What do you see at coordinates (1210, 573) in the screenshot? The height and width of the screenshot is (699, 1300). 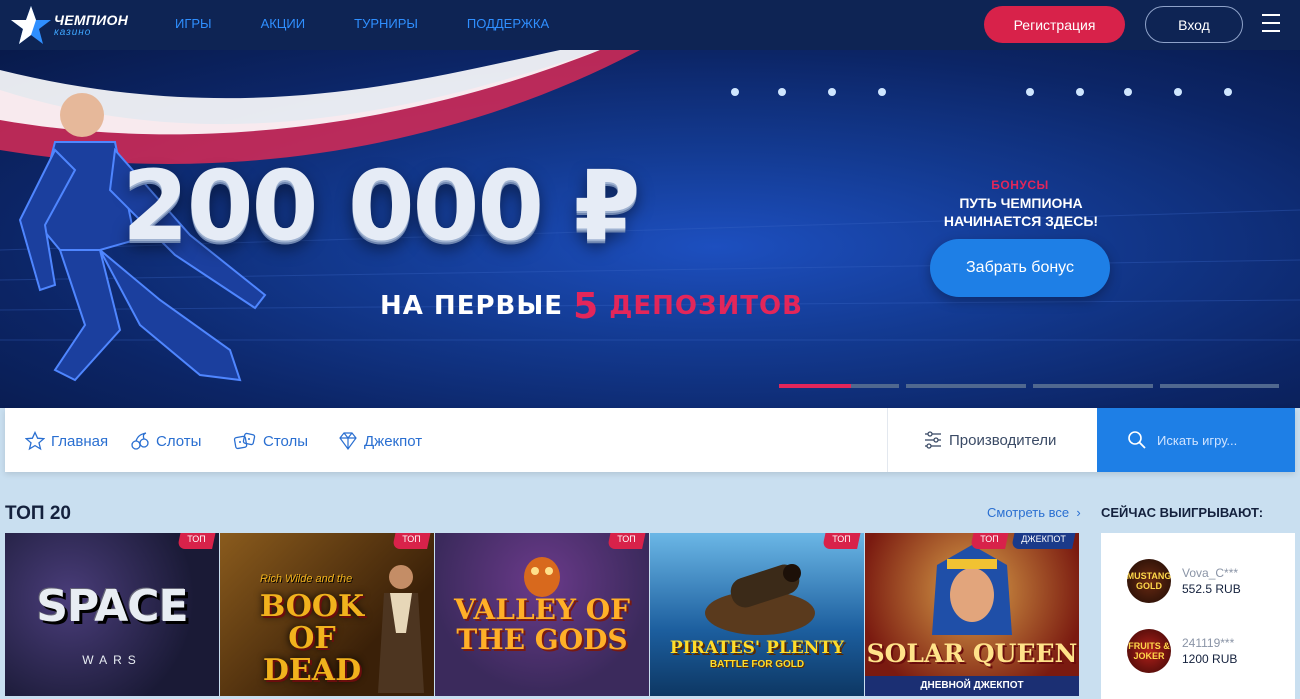 I see `winner-name: Vova_C***` at bounding box center [1210, 573].